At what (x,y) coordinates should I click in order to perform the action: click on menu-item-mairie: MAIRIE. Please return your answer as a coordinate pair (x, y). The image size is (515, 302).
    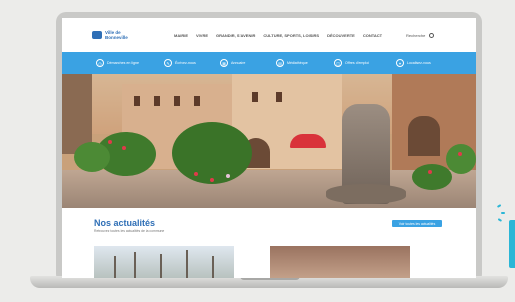
    Looking at the image, I should click on (181, 35).